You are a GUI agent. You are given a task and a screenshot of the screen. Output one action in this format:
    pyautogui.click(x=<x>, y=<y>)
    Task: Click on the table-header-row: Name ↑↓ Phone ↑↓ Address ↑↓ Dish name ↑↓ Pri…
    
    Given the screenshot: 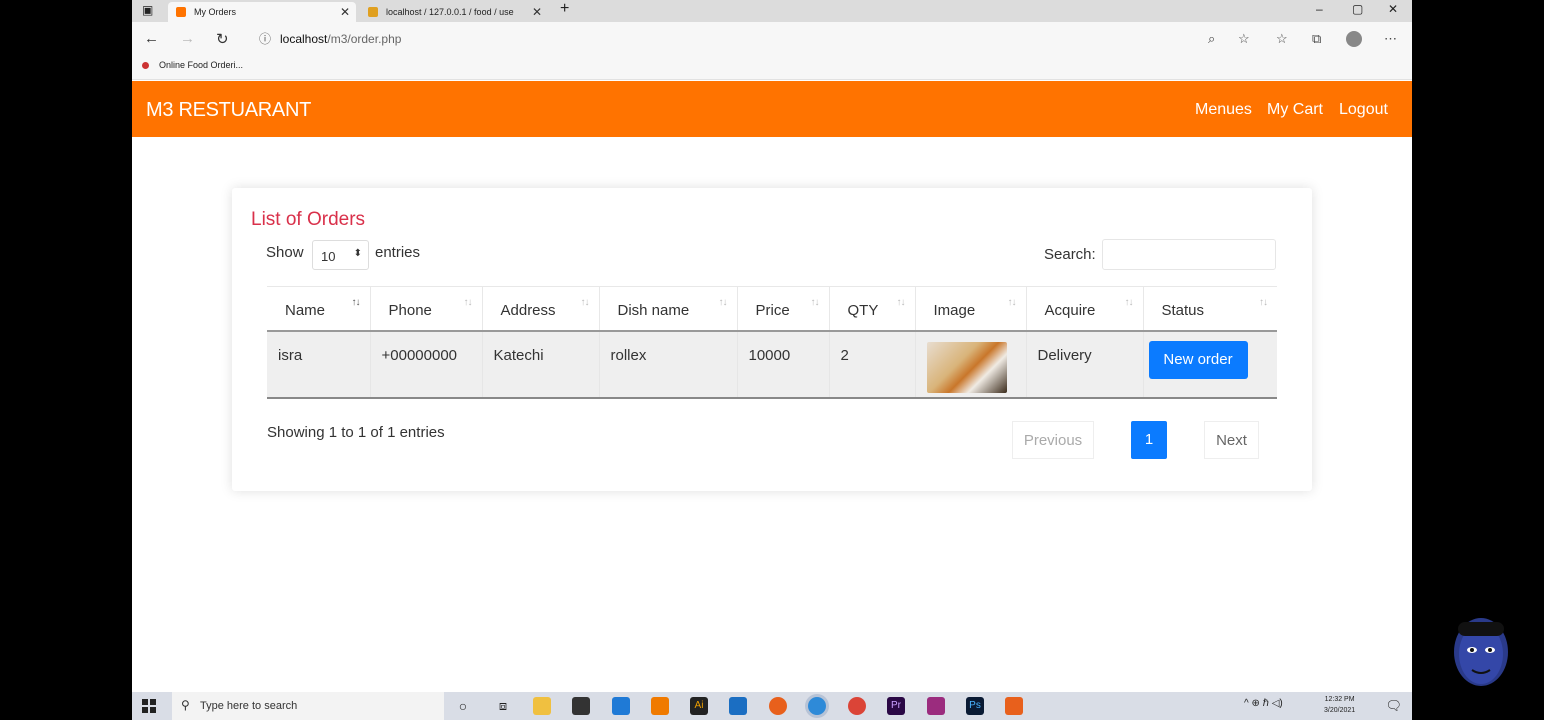 What is the action you would take?
    pyautogui.click(x=772, y=309)
    